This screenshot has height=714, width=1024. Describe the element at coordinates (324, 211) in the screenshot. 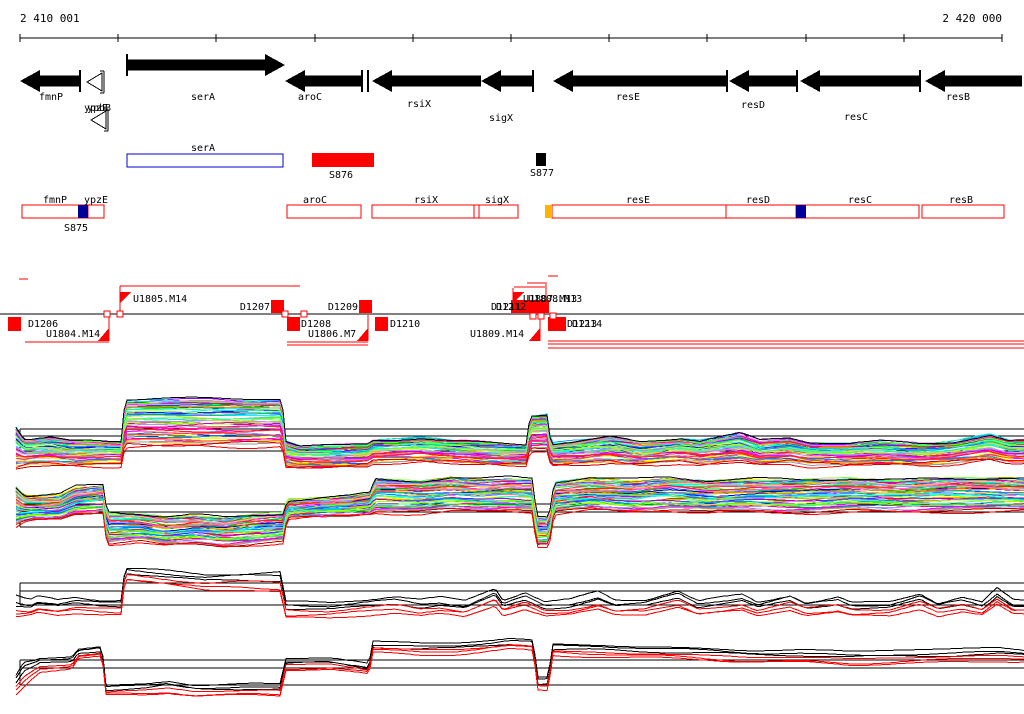

I see `annotation-box-aroC` at that location.